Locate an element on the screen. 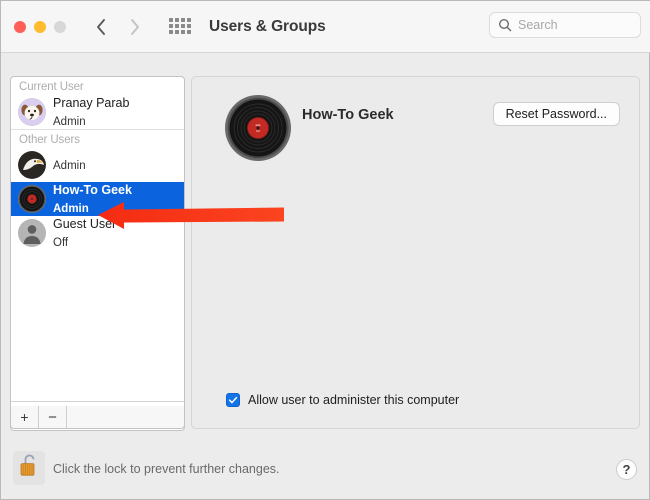 This screenshot has width=650, height=500. traffic-light-buttons is located at coordinates (40, 26).